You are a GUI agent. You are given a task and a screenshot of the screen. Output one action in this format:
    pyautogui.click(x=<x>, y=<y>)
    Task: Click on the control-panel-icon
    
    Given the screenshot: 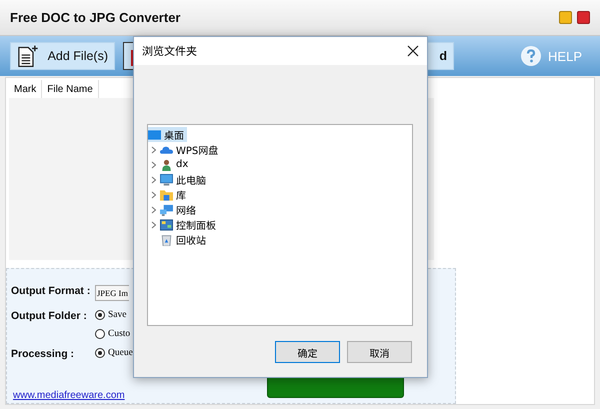 What is the action you would take?
    pyautogui.click(x=166, y=224)
    